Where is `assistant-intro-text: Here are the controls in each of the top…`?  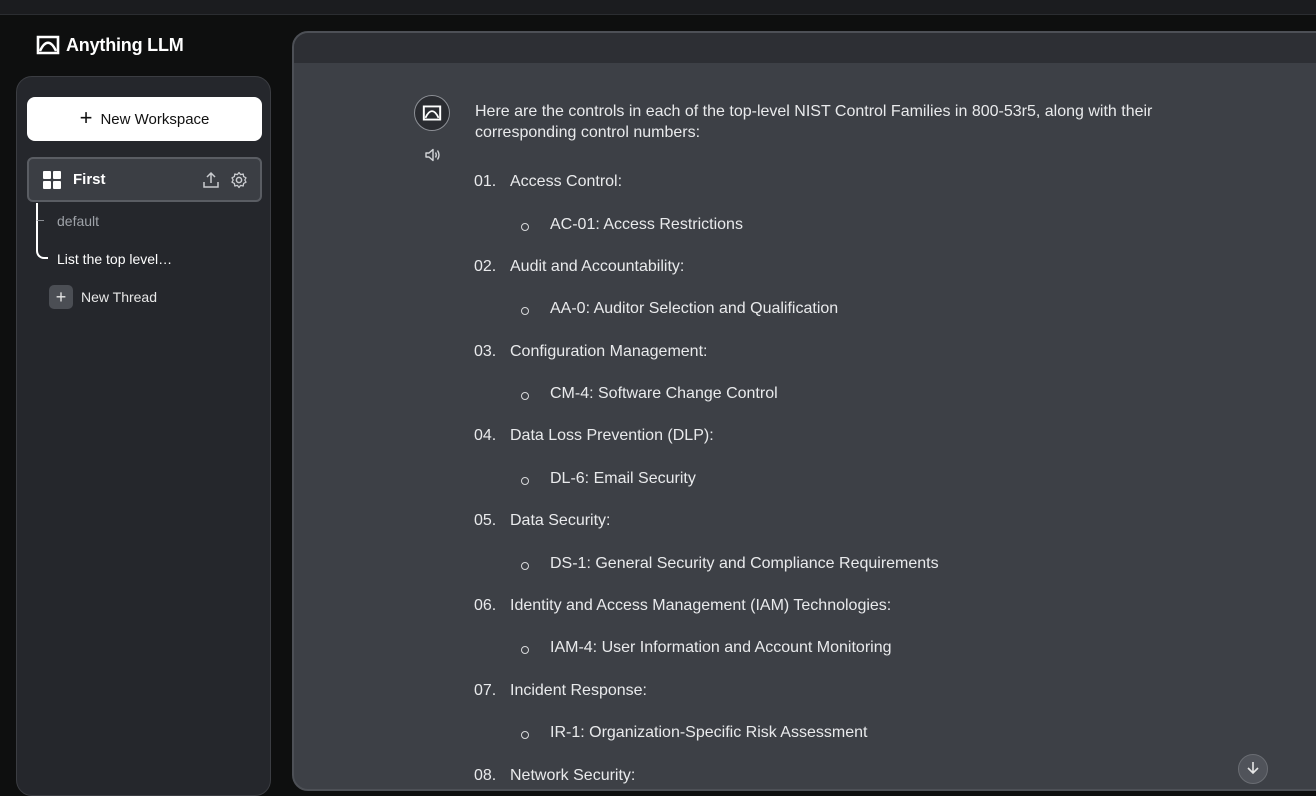
assistant-intro-text: Here are the controls in each of the top… is located at coordinates (814, 122).